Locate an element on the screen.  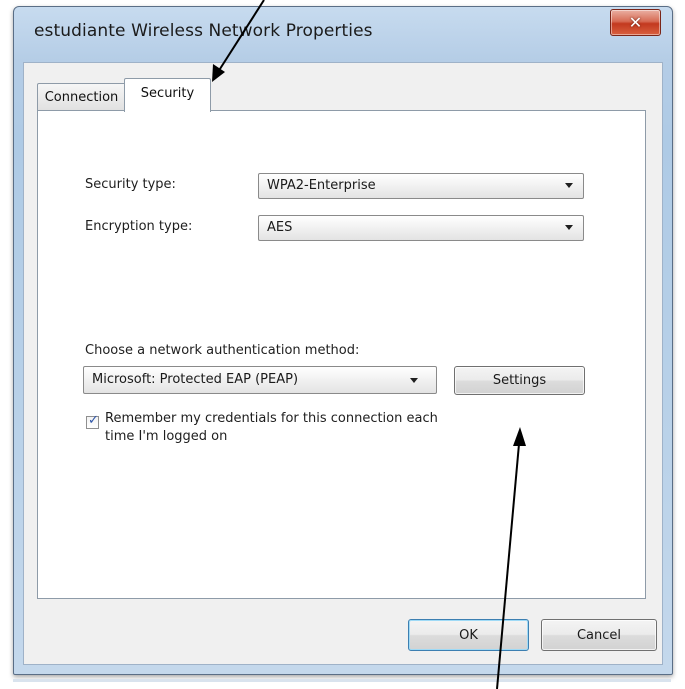
window-title: estudiante Wireless Network Properties is located at coordinates (203, 31).